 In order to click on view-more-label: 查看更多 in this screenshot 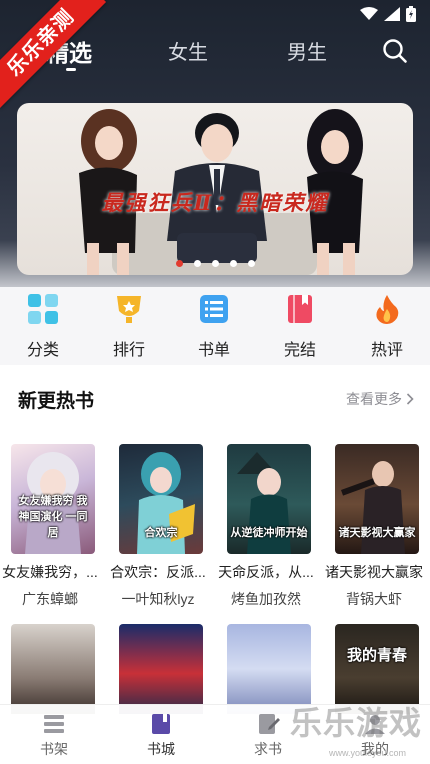, I will do `click(374, 399)`.